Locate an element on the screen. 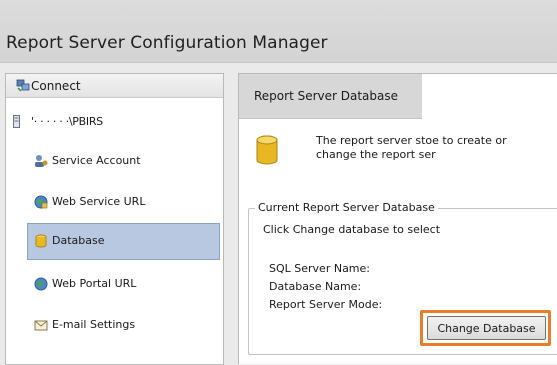 The width and height of the screenshot is (557, 365). nav-item-email-settings: E-mail Settings is located at coordinates (123, 325).